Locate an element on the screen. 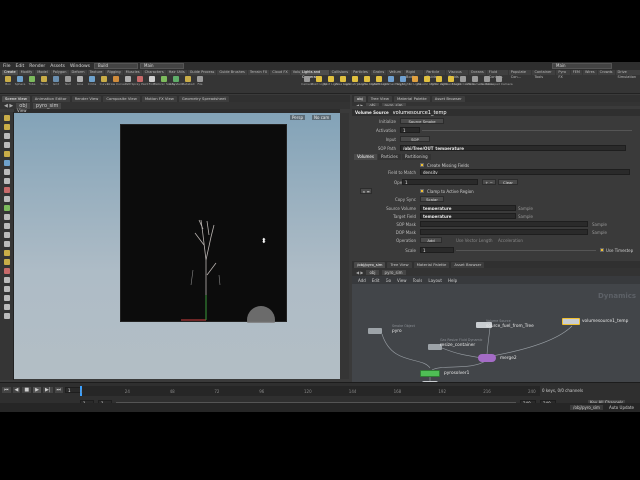  play-reverse-icon: ■ is located at coordinates (27, 390).